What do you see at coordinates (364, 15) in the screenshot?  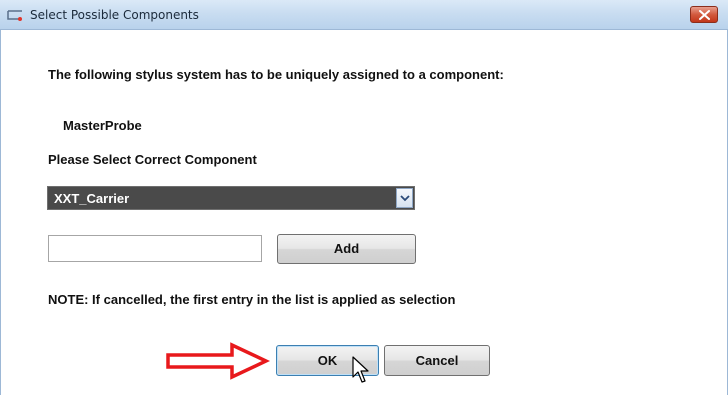 I see `title-bar: Select Possible Components` at bounding box center [364, 15].